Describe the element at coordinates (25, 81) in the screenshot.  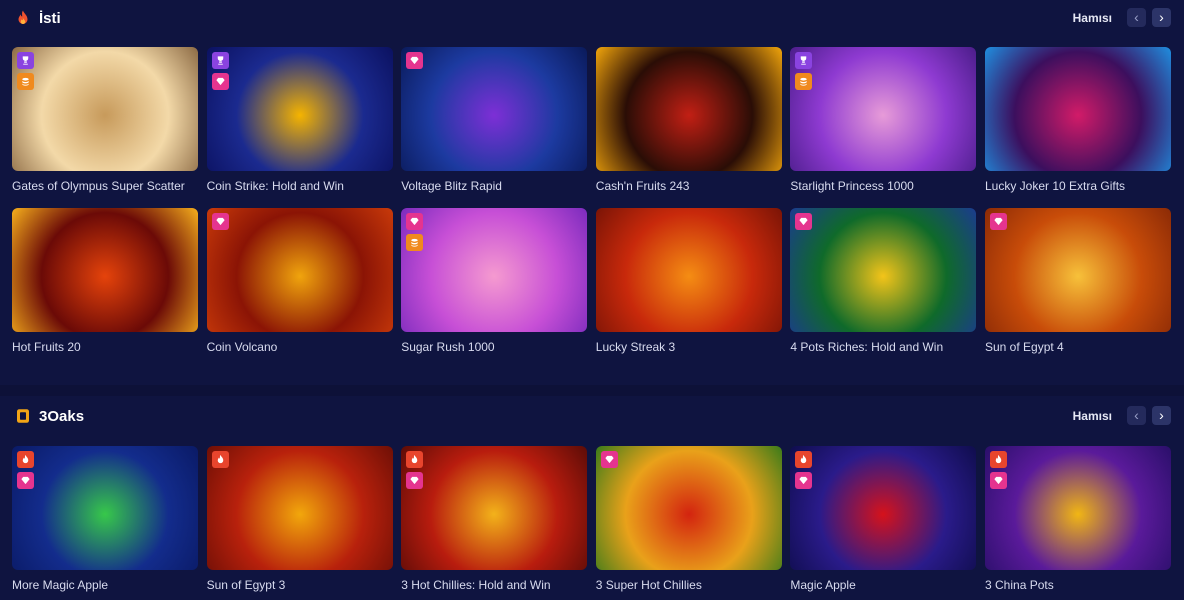
I see `coins-badge-icon` at that location.